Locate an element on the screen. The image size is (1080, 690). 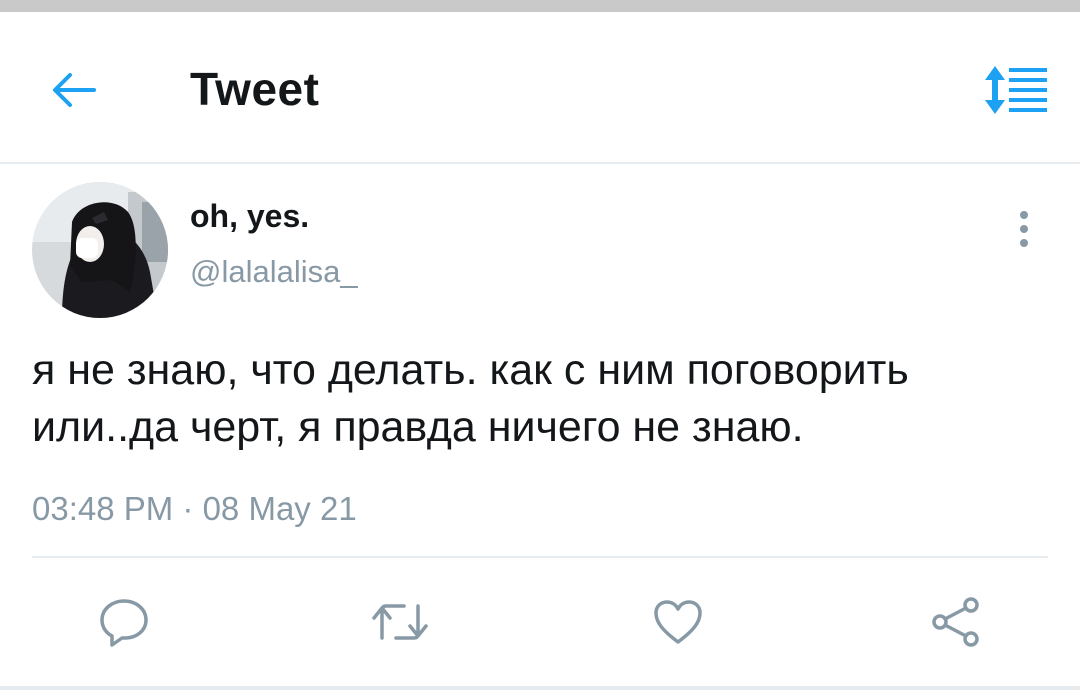
like-button is located at coordinates (678, 622).